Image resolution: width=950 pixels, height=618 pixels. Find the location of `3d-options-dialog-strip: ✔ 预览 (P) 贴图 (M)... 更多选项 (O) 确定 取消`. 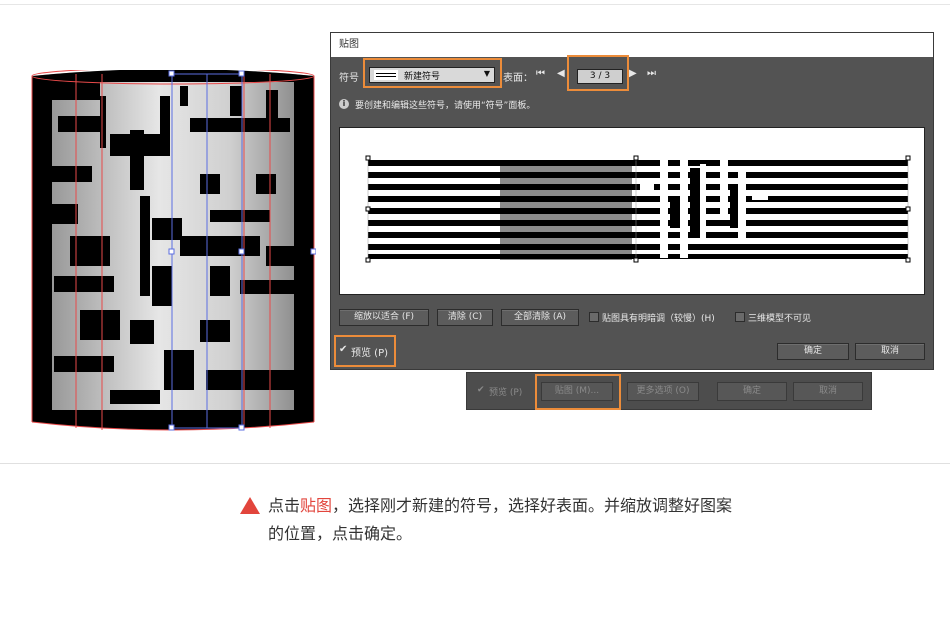

3d-options-dialog-strip: ✔ 预览 (P) 贴图 (M)... 更多选项 (O) 确定 取消 is located at coordinates (669, 391).